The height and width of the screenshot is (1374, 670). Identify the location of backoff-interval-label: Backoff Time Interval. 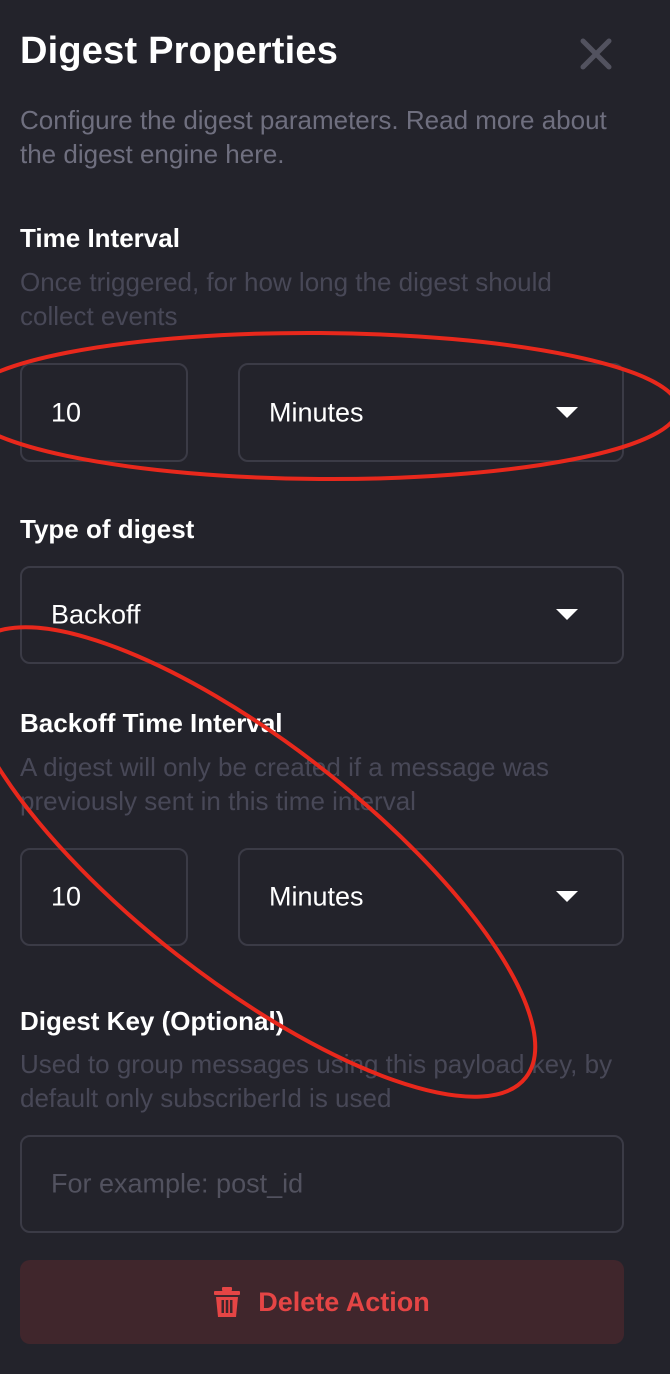
(151, 723).